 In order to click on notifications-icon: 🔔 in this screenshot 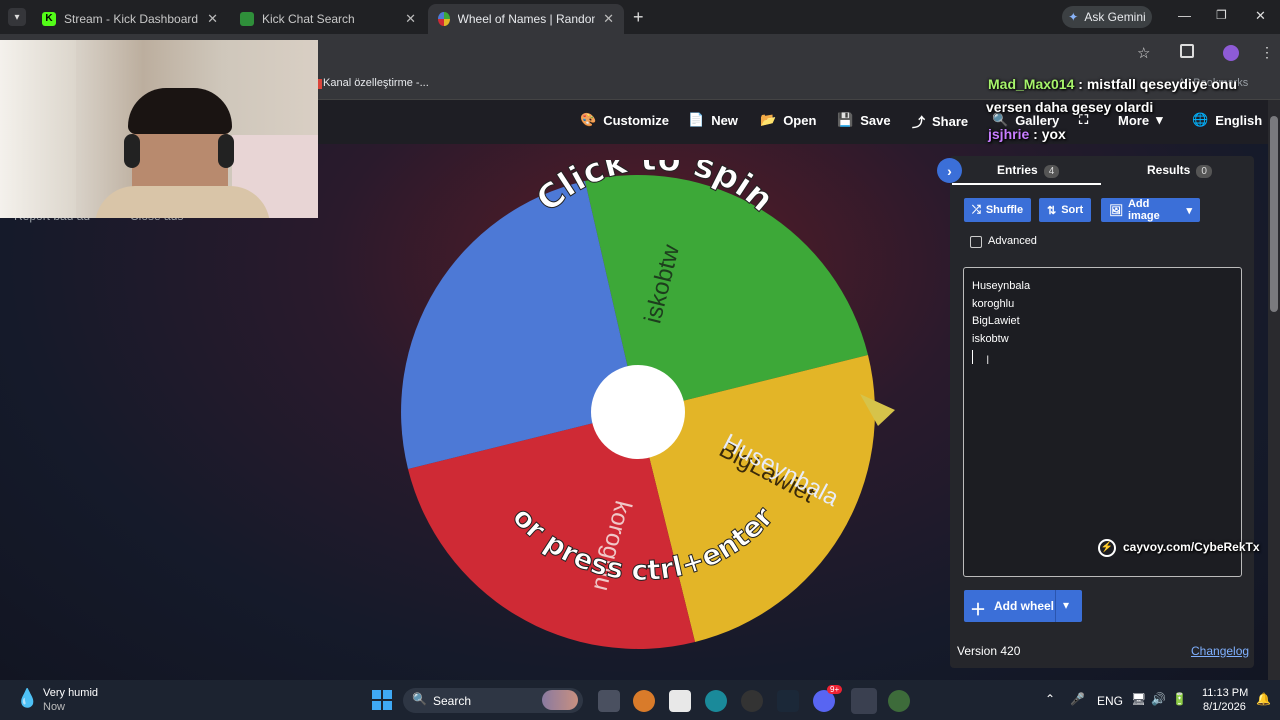, I will do `click(1263, 699)`.